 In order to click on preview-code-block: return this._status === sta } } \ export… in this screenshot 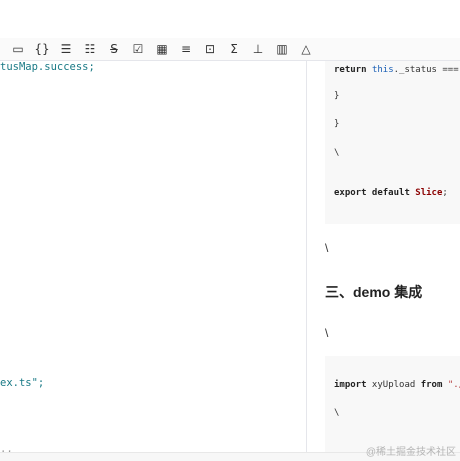, I will do `click(392, 142)`.